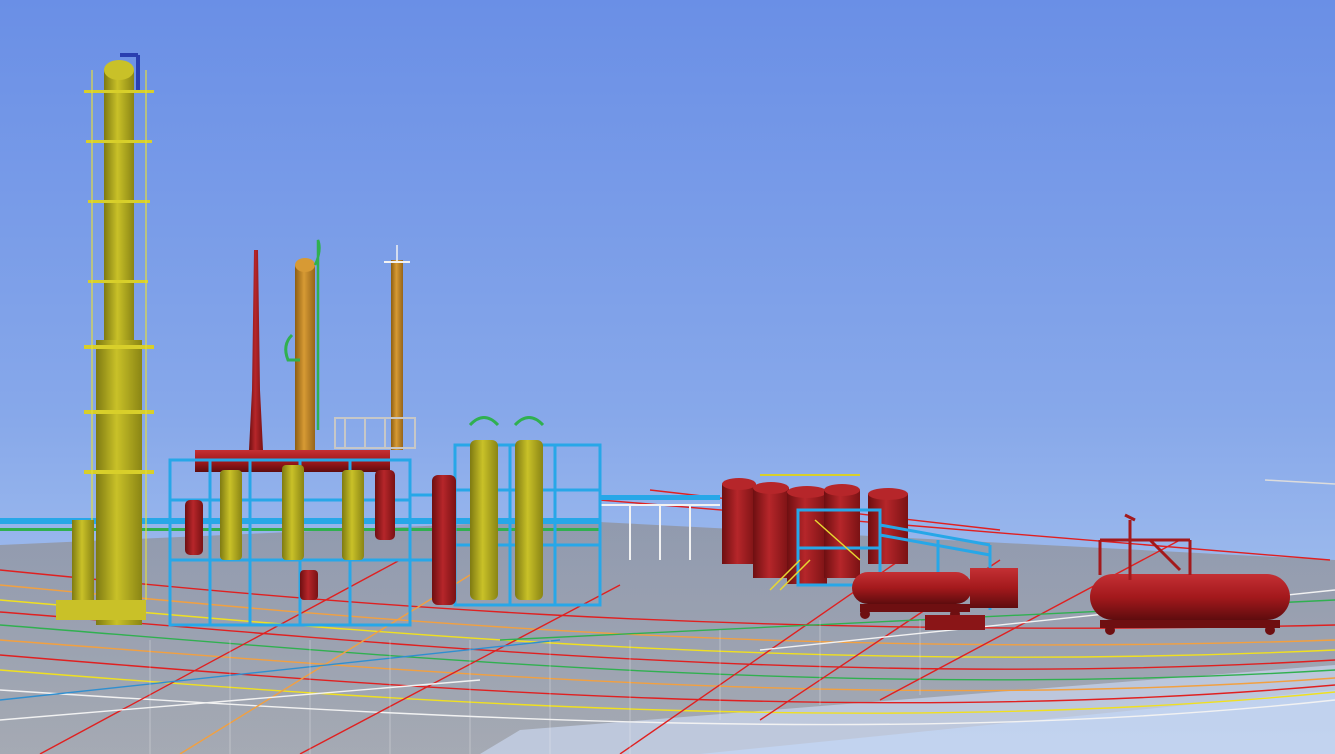 The image size is (1335, 754). I want to click on horizontal-tank-large, so click(1190, 604).